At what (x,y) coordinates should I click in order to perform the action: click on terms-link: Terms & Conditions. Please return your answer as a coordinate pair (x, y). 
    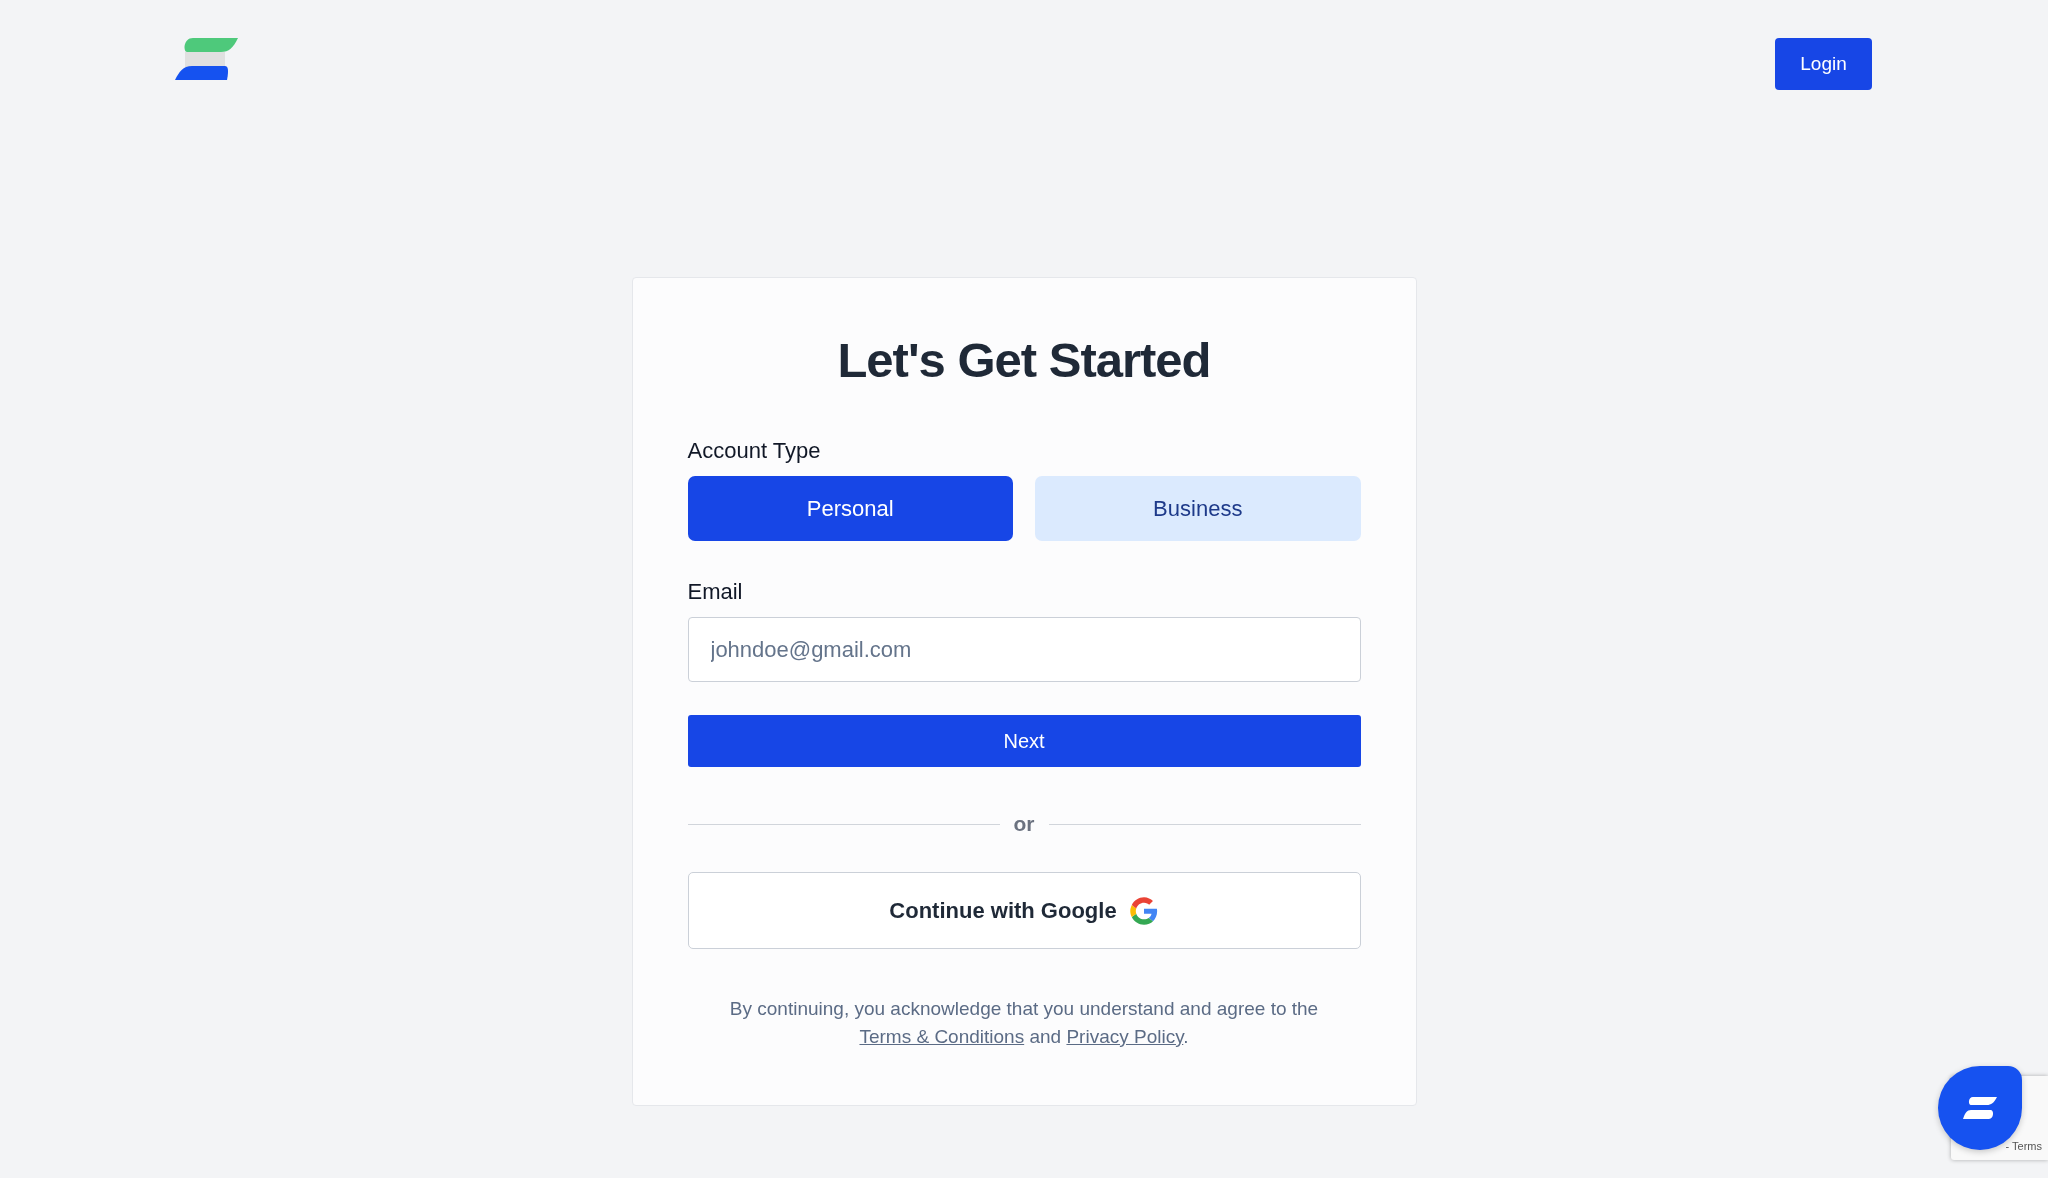
    Looking at the image, I should click on (942, 1036).